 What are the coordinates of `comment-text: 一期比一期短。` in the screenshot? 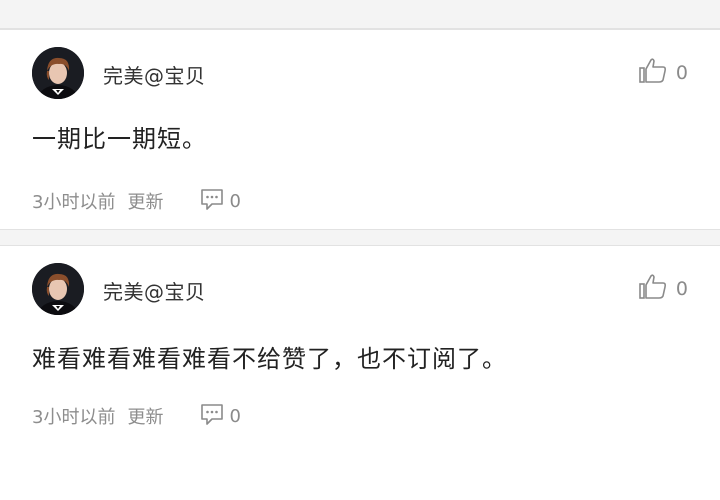 It's located at (119, 139).